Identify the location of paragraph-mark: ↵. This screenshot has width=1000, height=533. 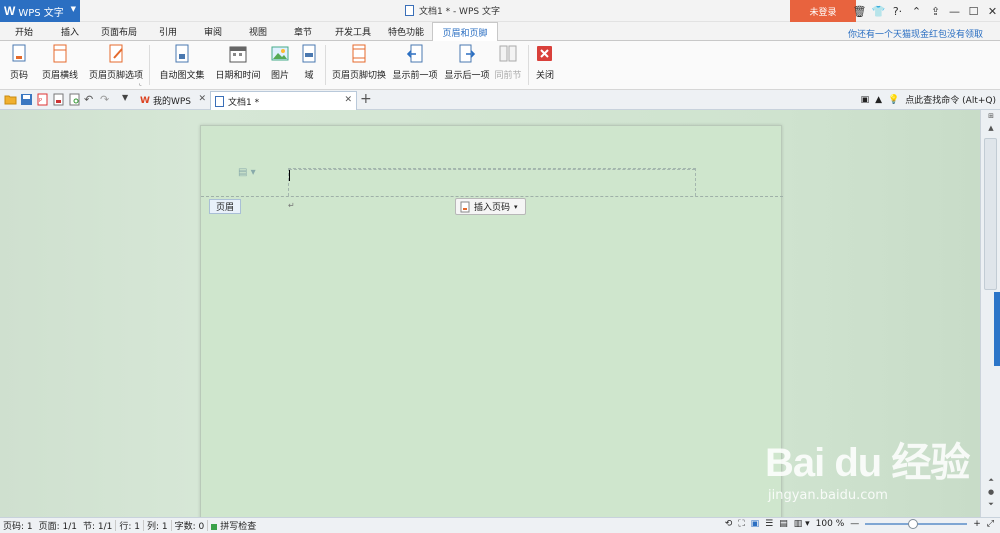
(291, 205).